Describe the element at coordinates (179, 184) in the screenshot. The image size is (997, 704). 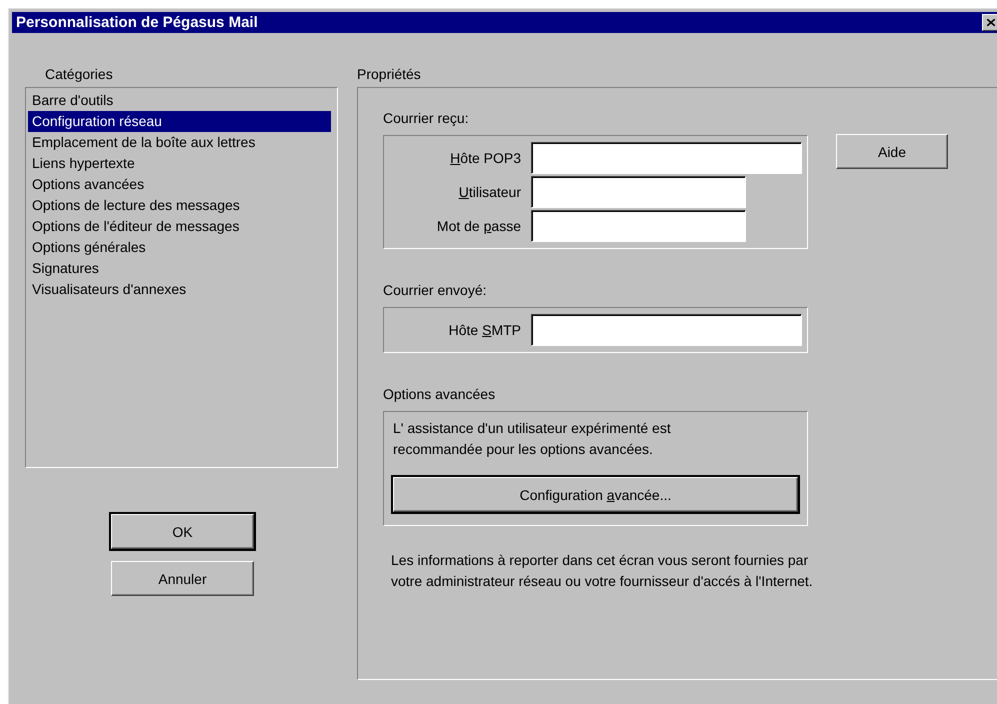
I see `category-item: Options avancées` at that location.